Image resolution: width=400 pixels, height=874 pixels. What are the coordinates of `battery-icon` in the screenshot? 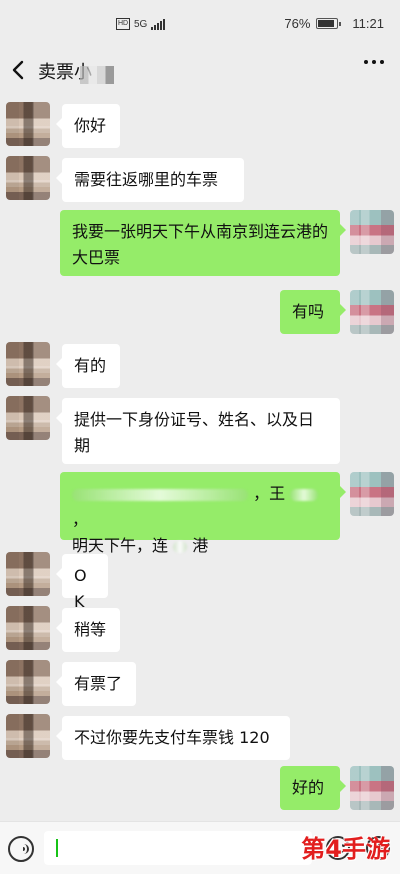 It's located at (329, 23).